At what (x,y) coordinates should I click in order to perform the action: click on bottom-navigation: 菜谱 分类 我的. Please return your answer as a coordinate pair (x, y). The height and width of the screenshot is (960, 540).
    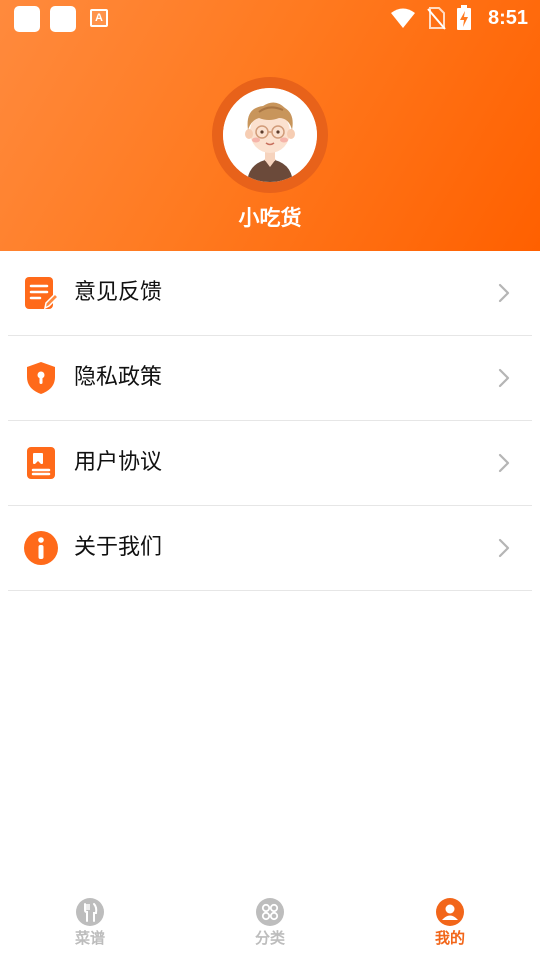
    Looking at the image, I should click on (270, 924).